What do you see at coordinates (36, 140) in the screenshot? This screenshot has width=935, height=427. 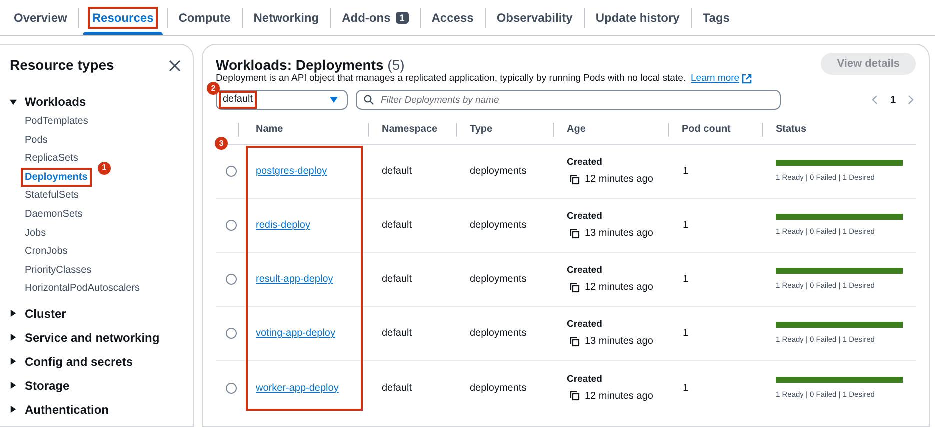 I see `resource-type-link: Pods` at bounding box center [36, 140].